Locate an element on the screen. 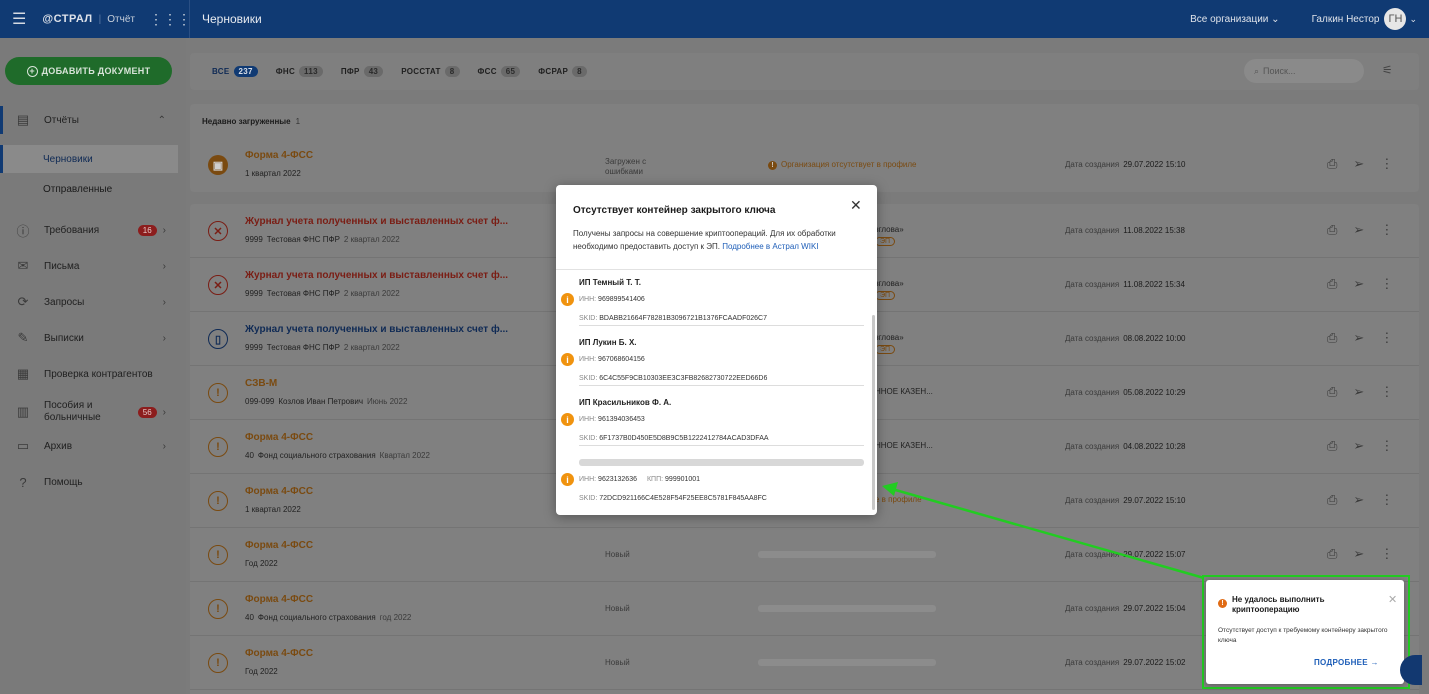 This screenshot has height=694, width=1429. sidebar-item-statements: ✎ Выписки › is located at coordinates (89, 338).